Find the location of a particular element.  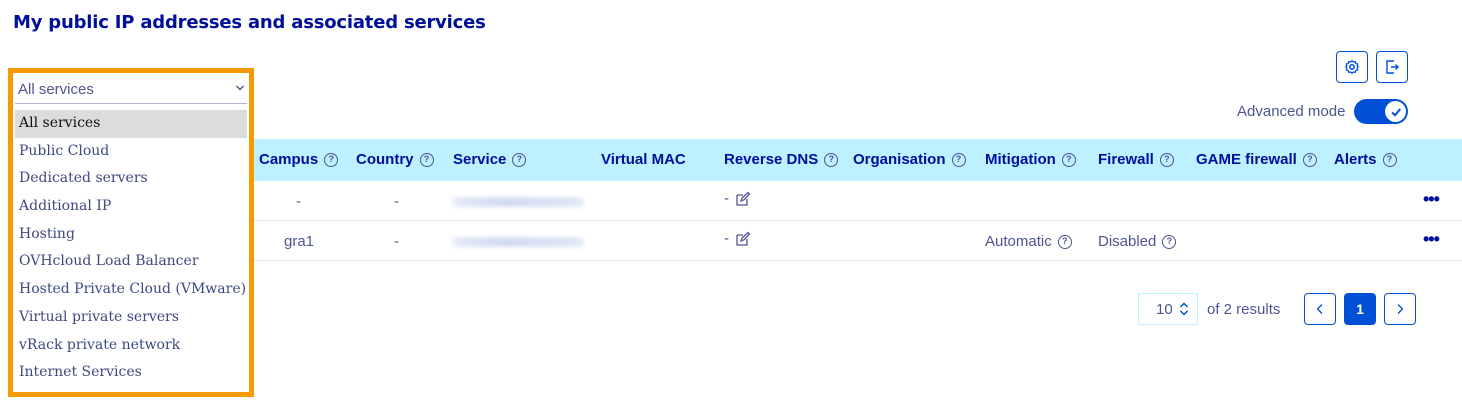

option-all-services: All services is located at coordinates (131, 124).